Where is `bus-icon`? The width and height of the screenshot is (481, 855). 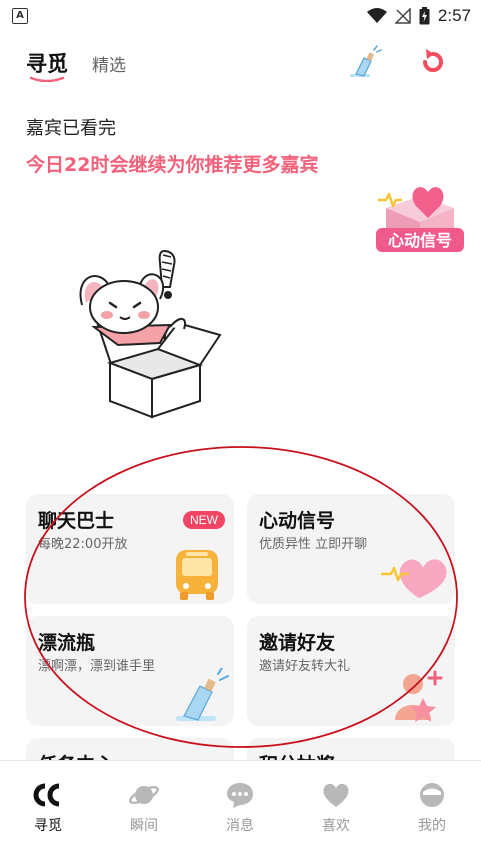 bus-icon is located at coordinates (197, 575).